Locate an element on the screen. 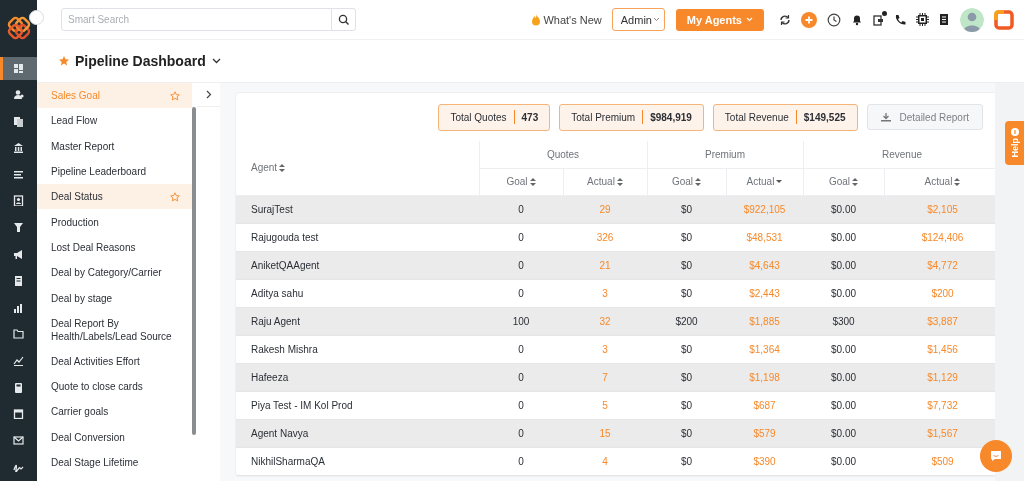  table-cell: 4 is located at coordinates (605, 461).